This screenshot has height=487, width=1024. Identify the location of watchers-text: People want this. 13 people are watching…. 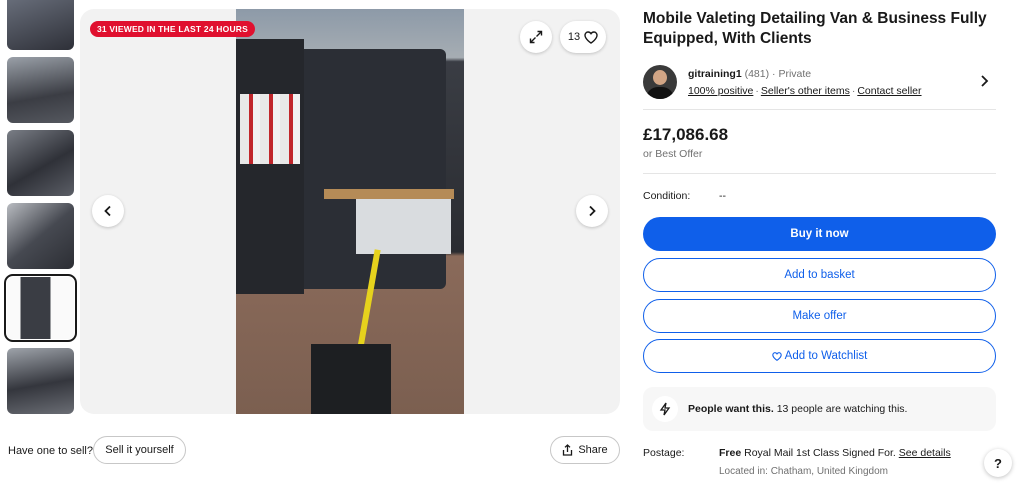
(797, 409).